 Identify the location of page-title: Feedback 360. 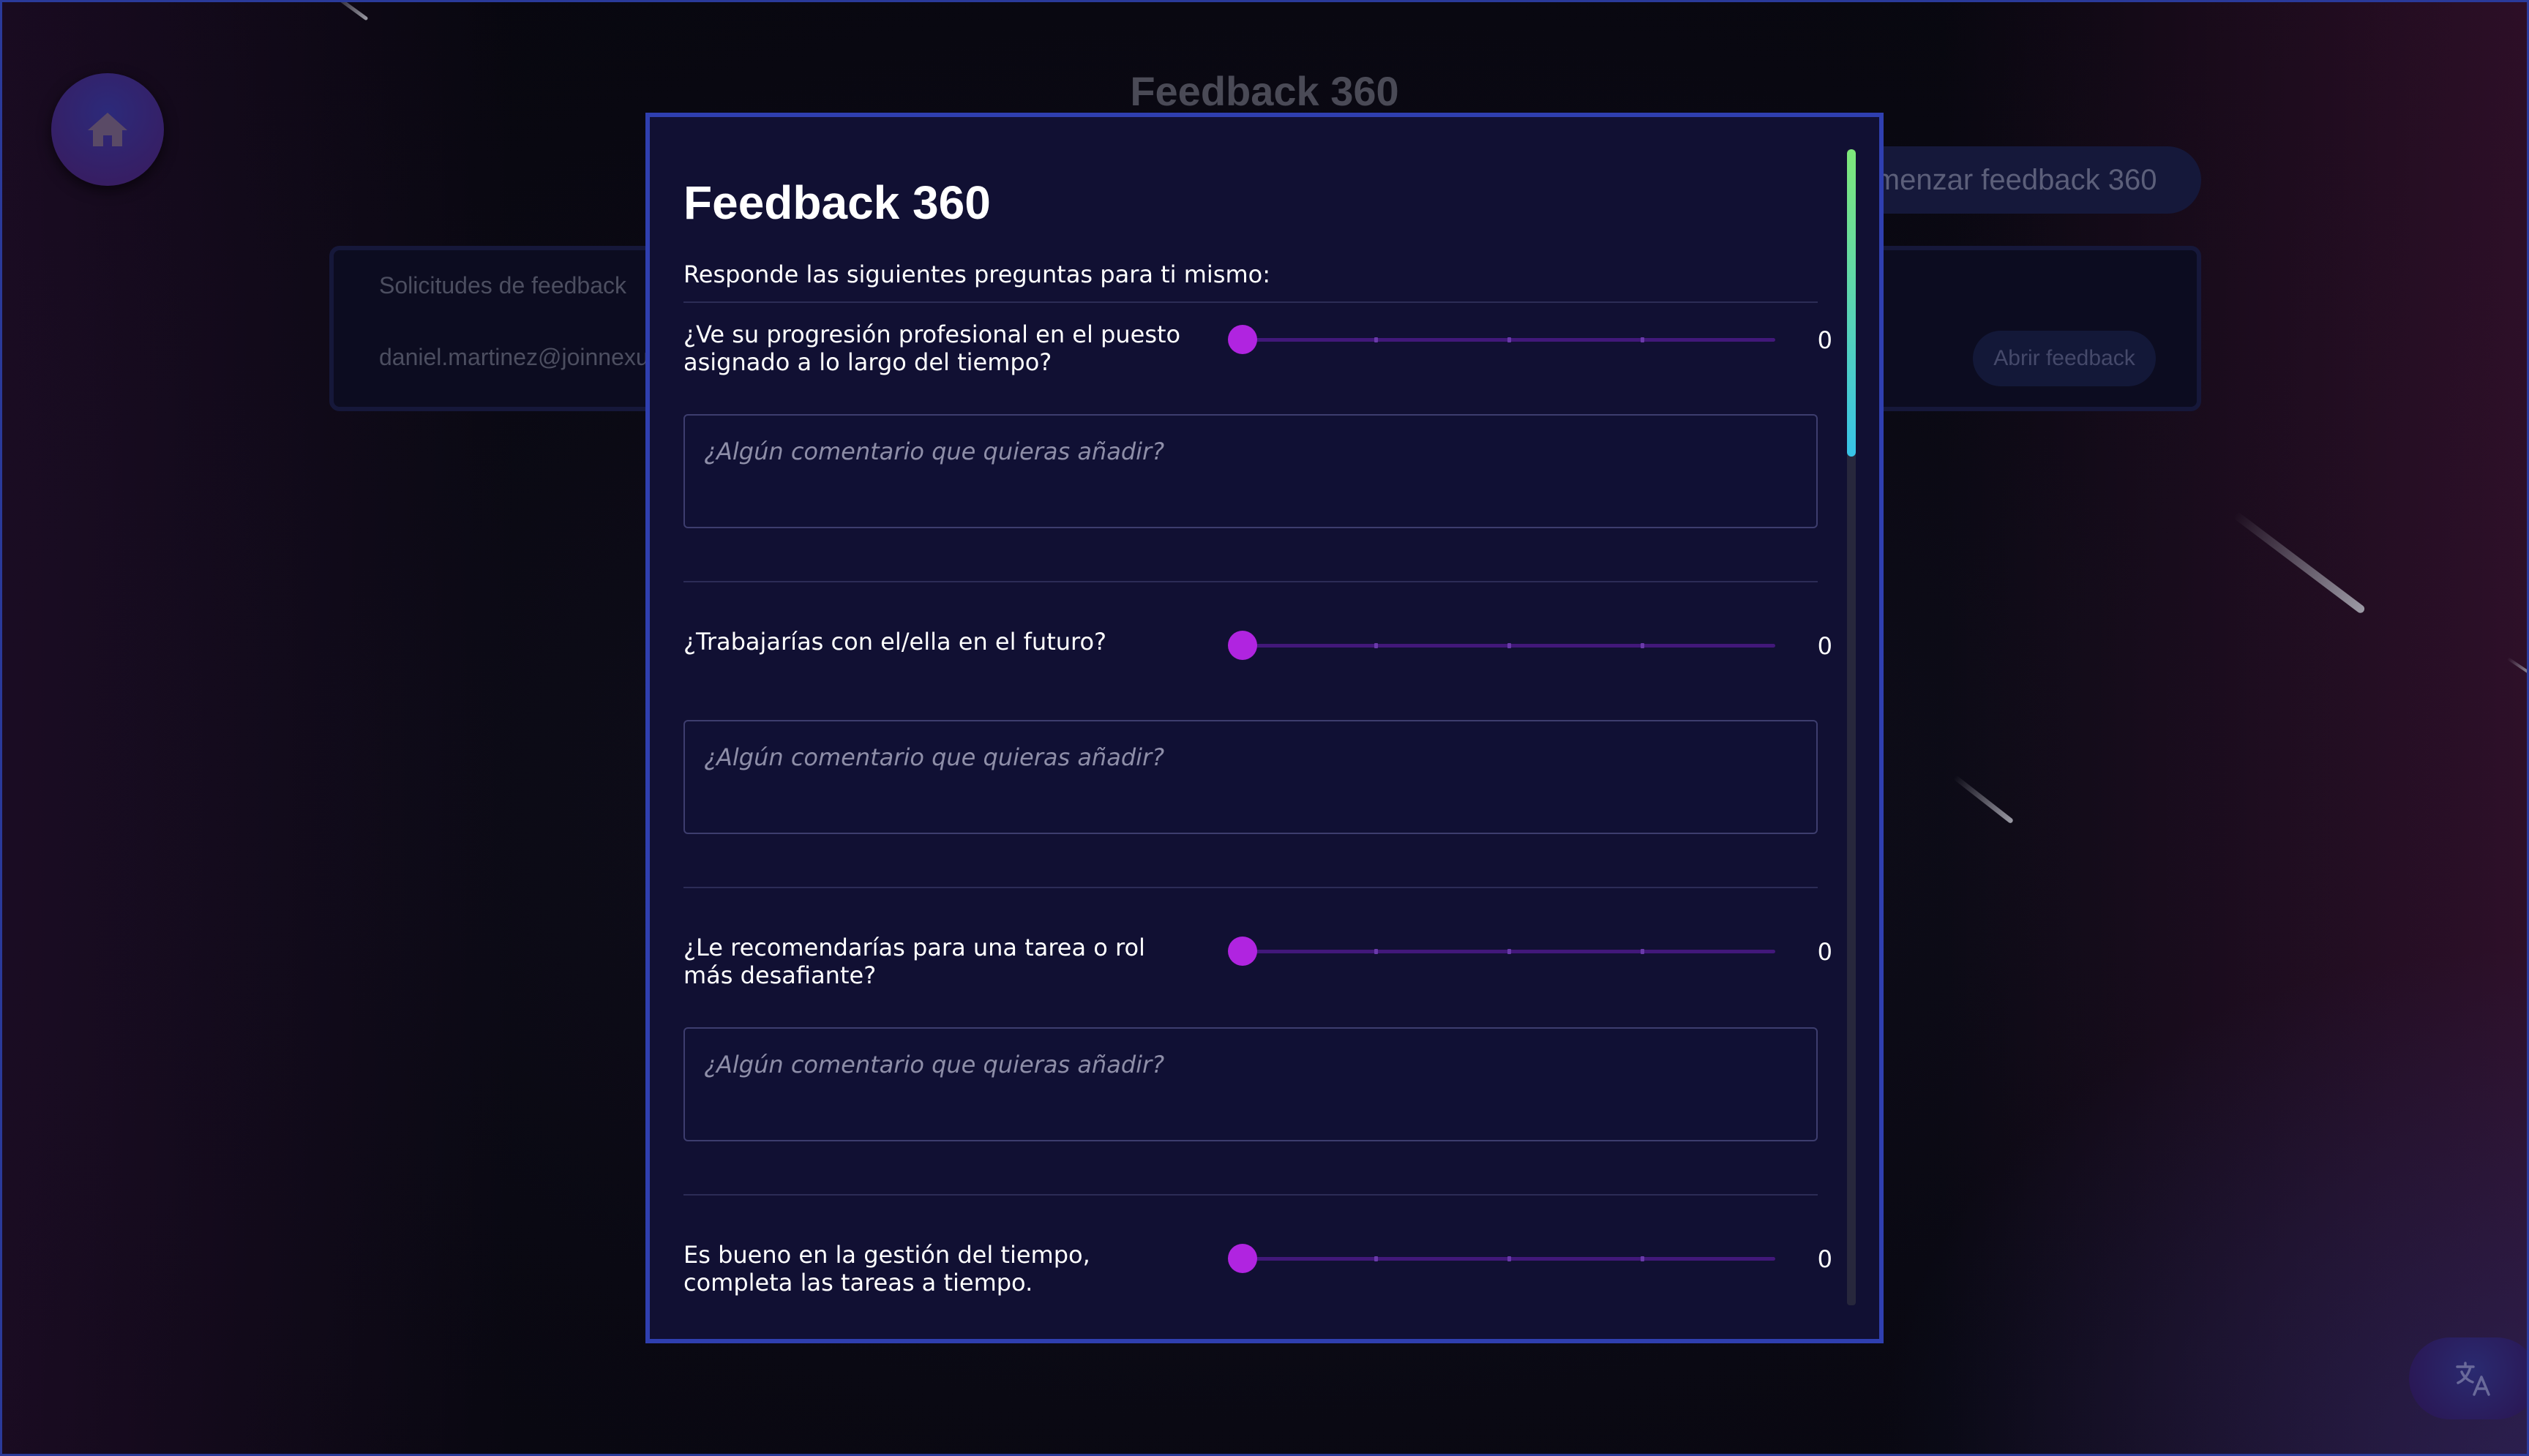
(1264, 91).